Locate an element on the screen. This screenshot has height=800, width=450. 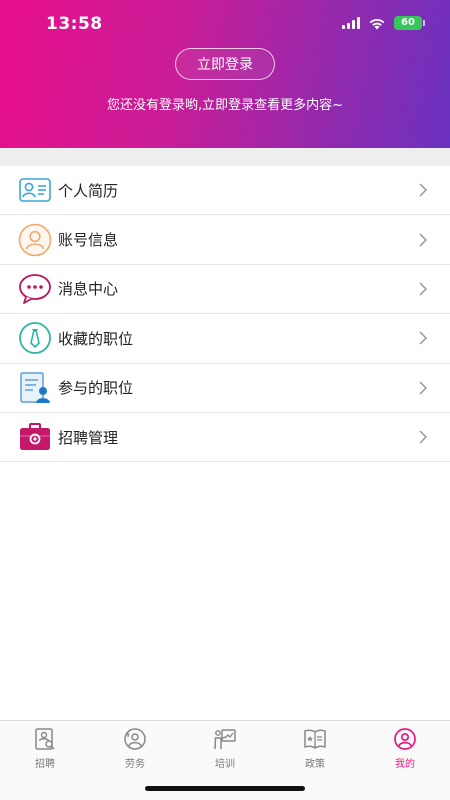
signal-icon is located at coordinates (351, 23).